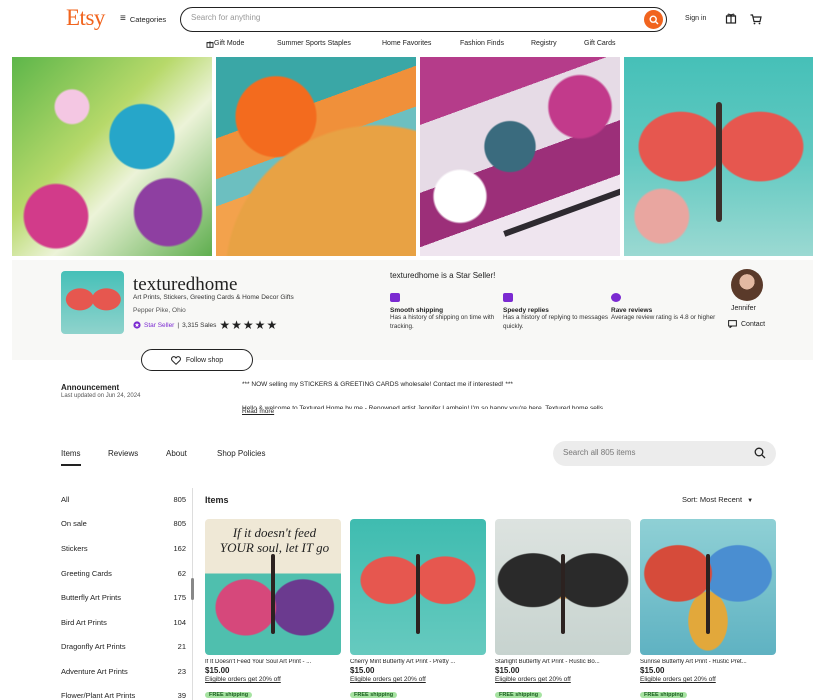 The image size is (813, 700). Describe the element at coordinates (273, 587) in the screenshot. I see `product-image: If it doesn't feed YOUR soul, let IT go` at that location.